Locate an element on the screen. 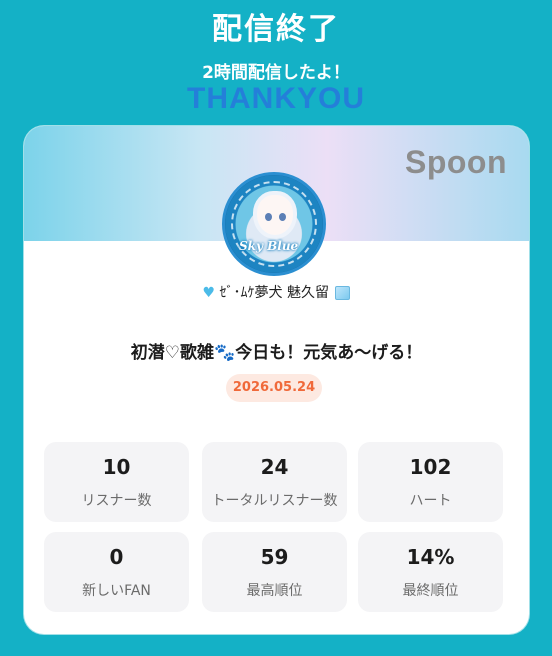  stat-value: 14% is located at coordinates (430, 557).